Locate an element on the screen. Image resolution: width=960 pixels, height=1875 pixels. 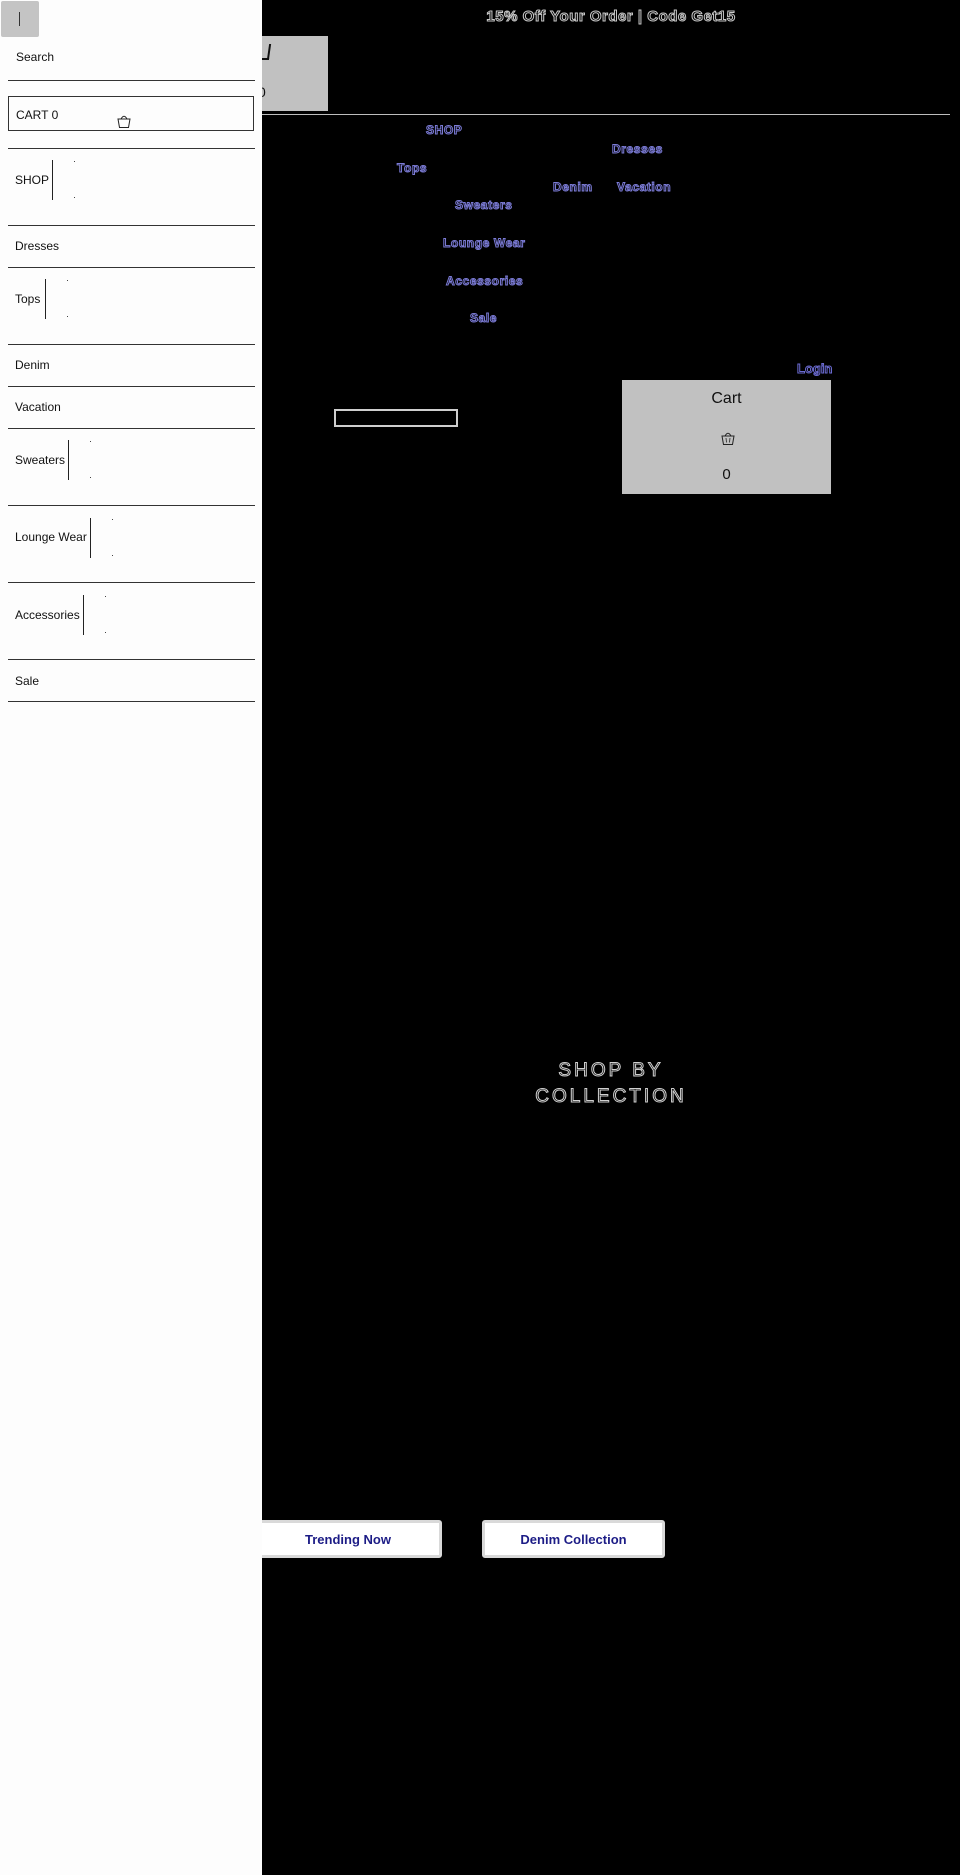
trending-now-button: Trending Now is located at coordinates (348, 1539).